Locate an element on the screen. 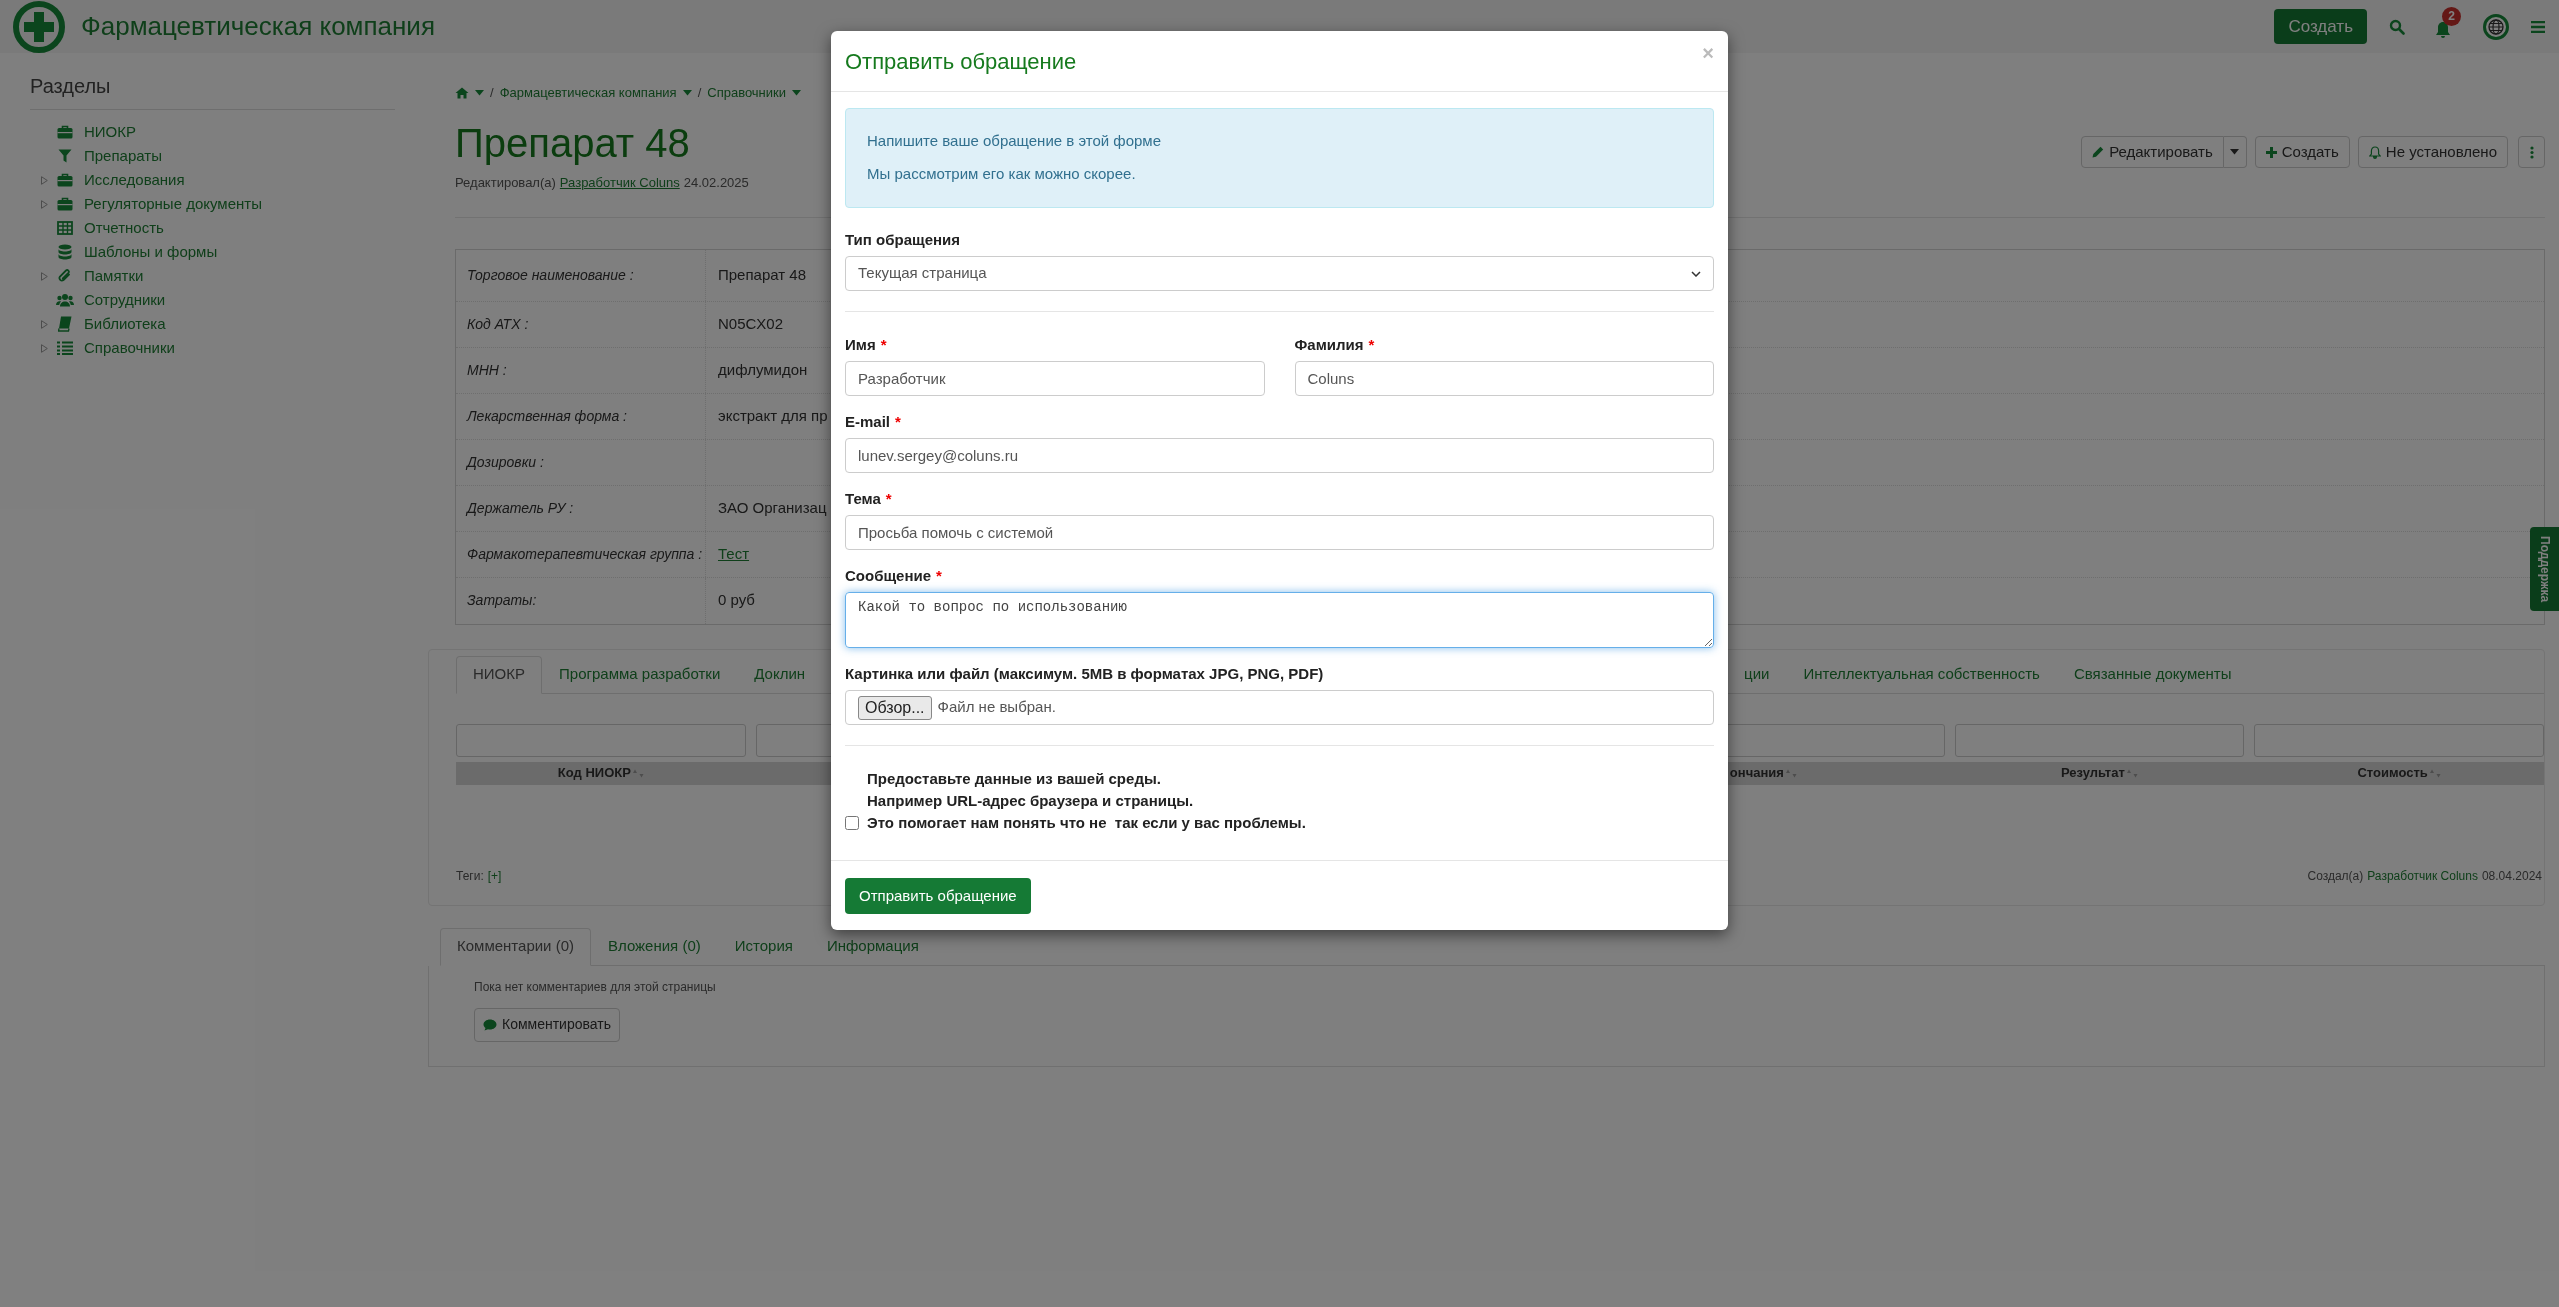 Image resolution: width=2559 pixels, height=1307 pixels. property-value: N05CX02 is located at coordinates (751, 323).